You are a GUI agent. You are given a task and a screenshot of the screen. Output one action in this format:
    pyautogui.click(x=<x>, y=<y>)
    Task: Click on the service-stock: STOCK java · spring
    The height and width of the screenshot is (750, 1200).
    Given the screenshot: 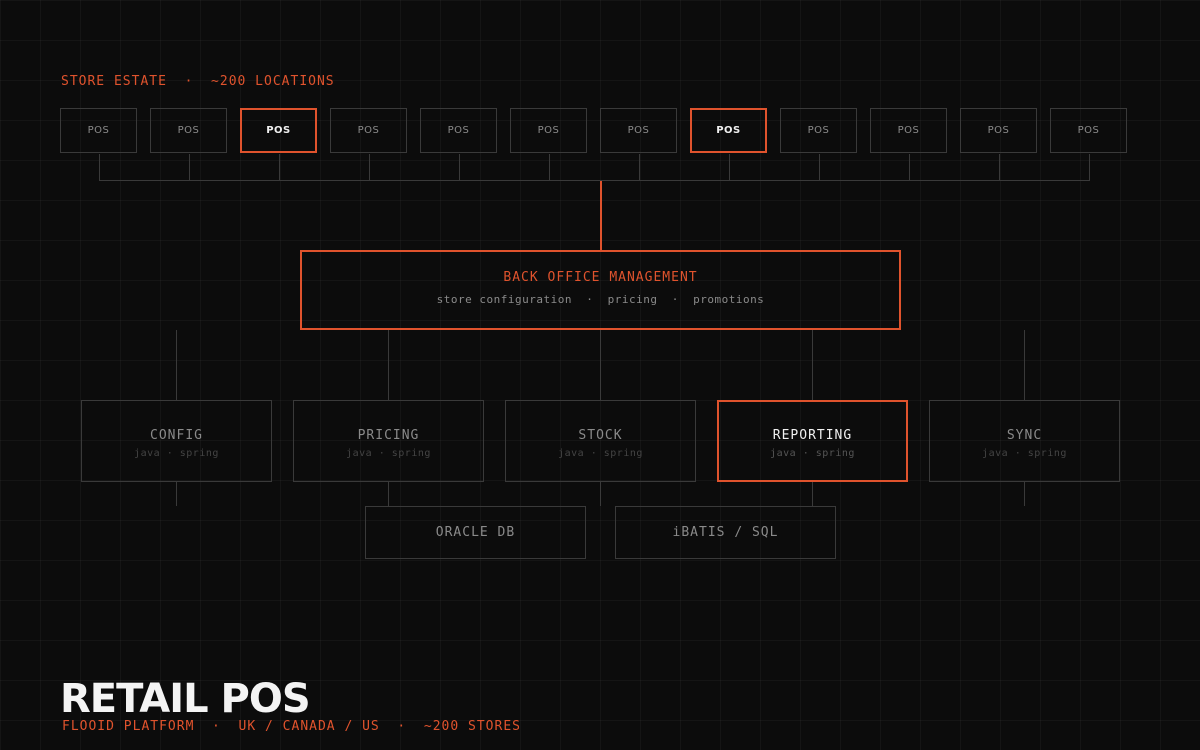 What is the action you would take?
    pyautogui.click(x=600, y=441)
    